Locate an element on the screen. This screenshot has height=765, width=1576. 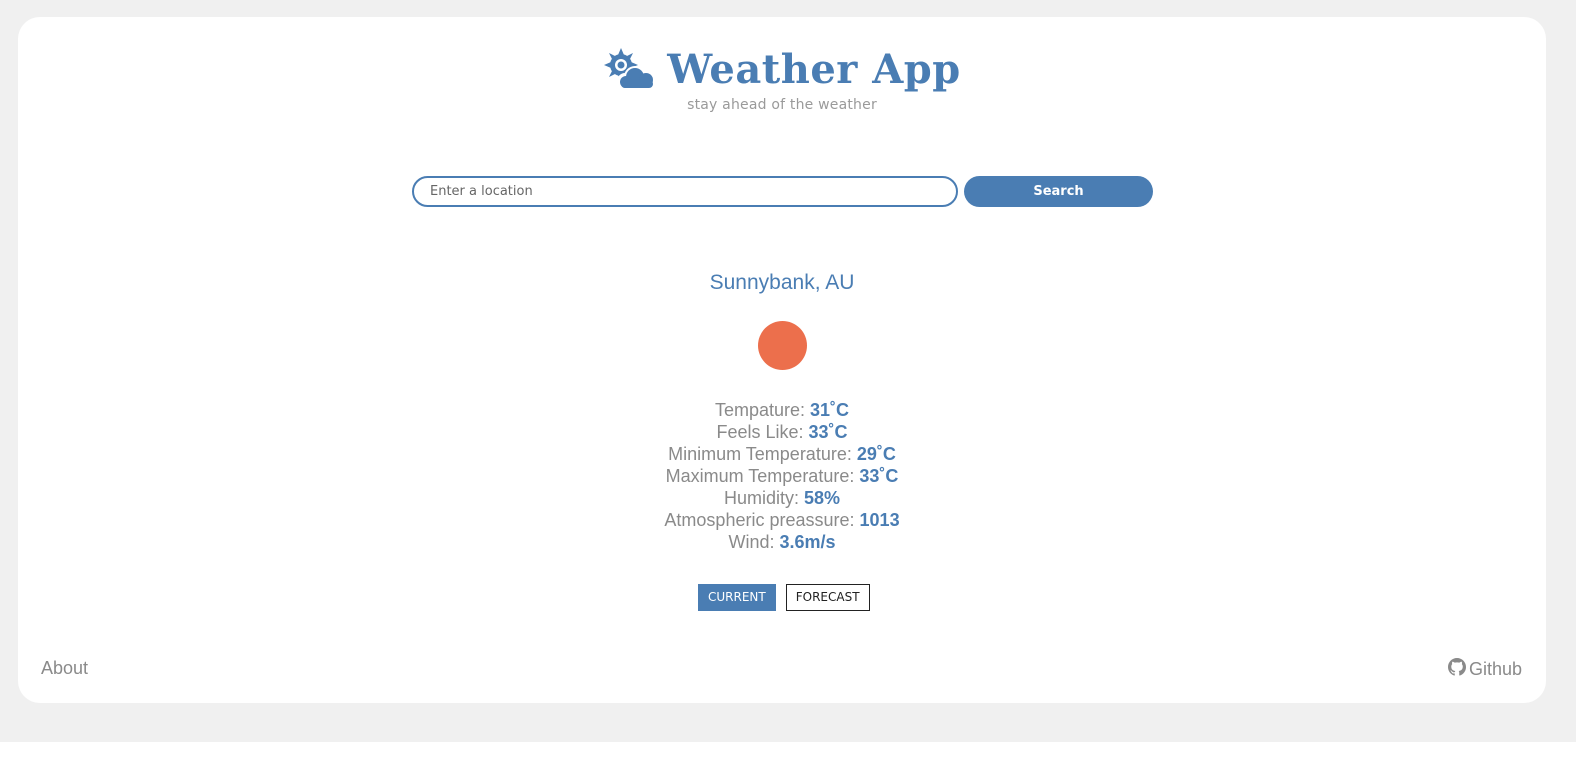
detail-label: Tempature: is located at coordinates (759, 410).